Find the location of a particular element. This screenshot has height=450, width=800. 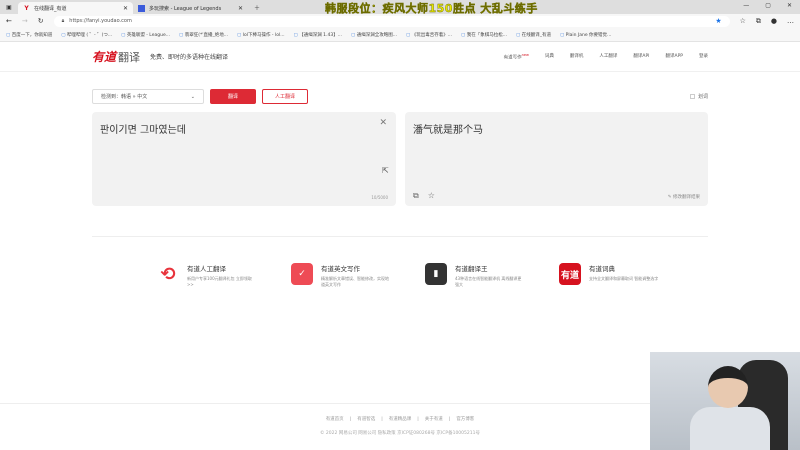

product-card: ✓ 有道英文写作精准解析文章错误、智能修改，实现地道英文写作 is located at coordinates (358, 275).